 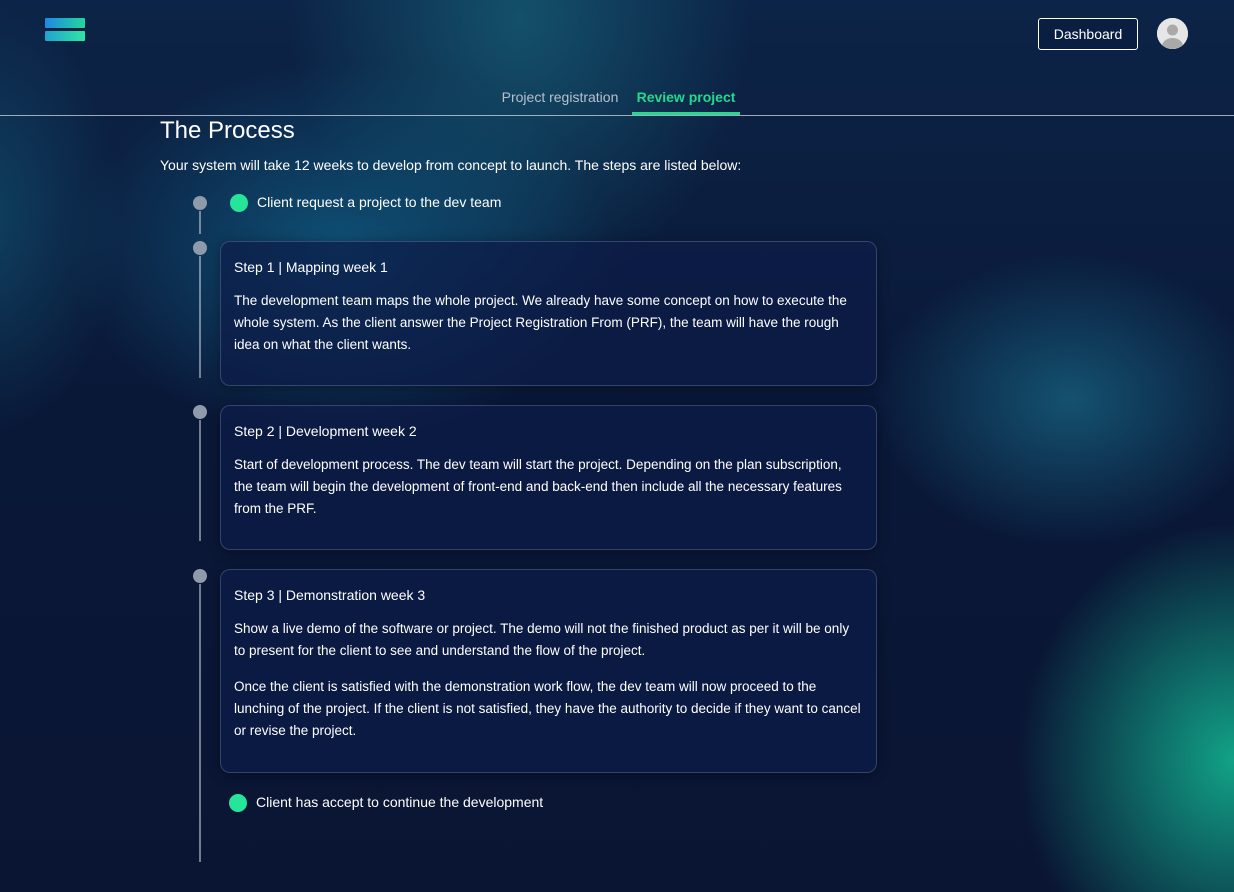 What do you see at coordinates (311, 267) in the screenshot?
I see `step-title: Step 1 | Mapping week 1` at bounding box center [311, 267].